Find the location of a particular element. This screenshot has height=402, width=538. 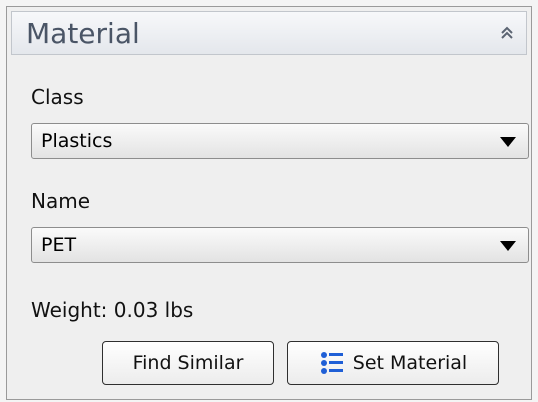

class-label: Class is located at coordinates (57, 97).